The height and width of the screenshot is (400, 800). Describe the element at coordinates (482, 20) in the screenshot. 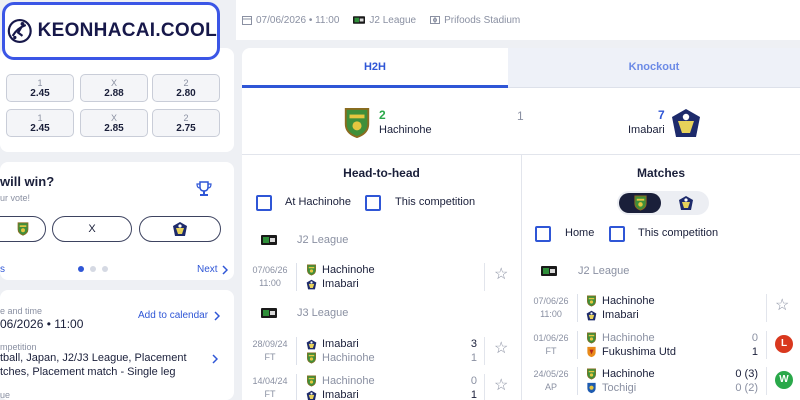

I see `match-stadium: Prifoods Stadium` at that location.